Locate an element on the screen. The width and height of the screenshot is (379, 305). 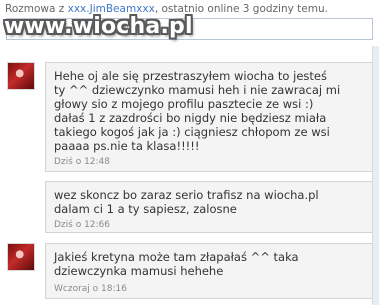
message-time: Dziś o 12:66 is located at coordinates (82, 225).